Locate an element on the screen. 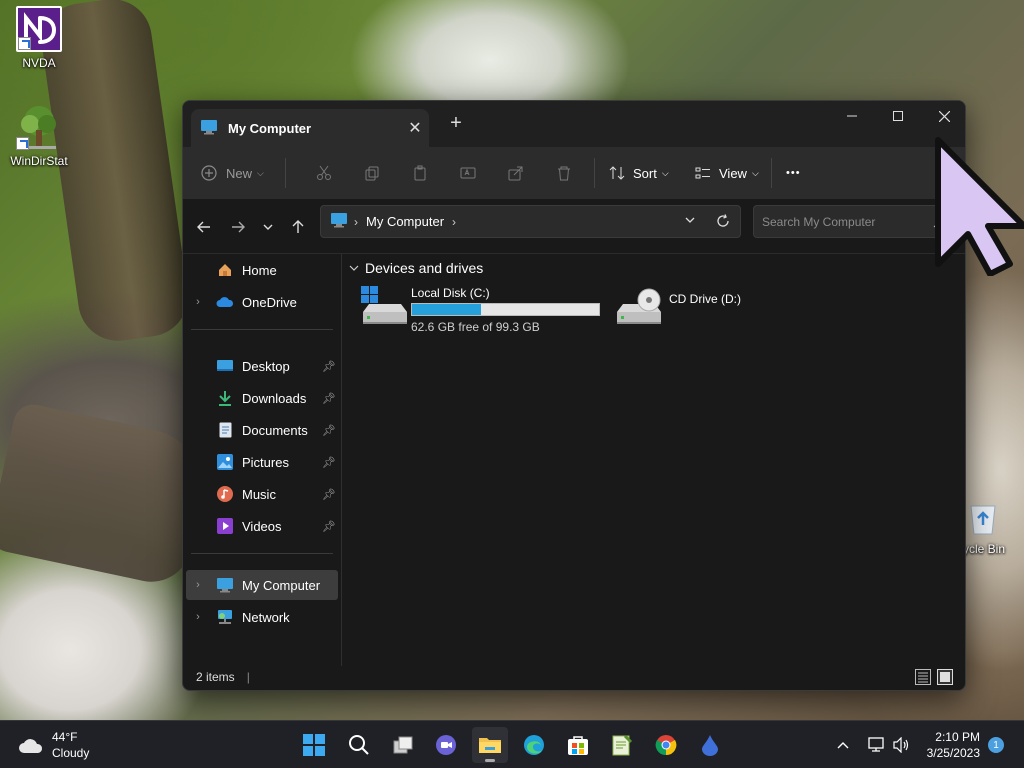 This screenshot has height=768, width=1024. rename-icon is located at coordinates (468, 173).